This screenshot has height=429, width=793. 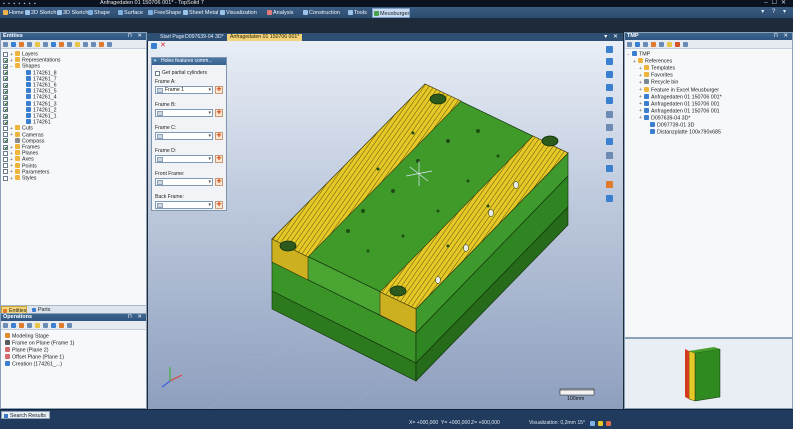 I want to click on menu-2d-sketch: 2D Sketch, so click(x=40, y=13).